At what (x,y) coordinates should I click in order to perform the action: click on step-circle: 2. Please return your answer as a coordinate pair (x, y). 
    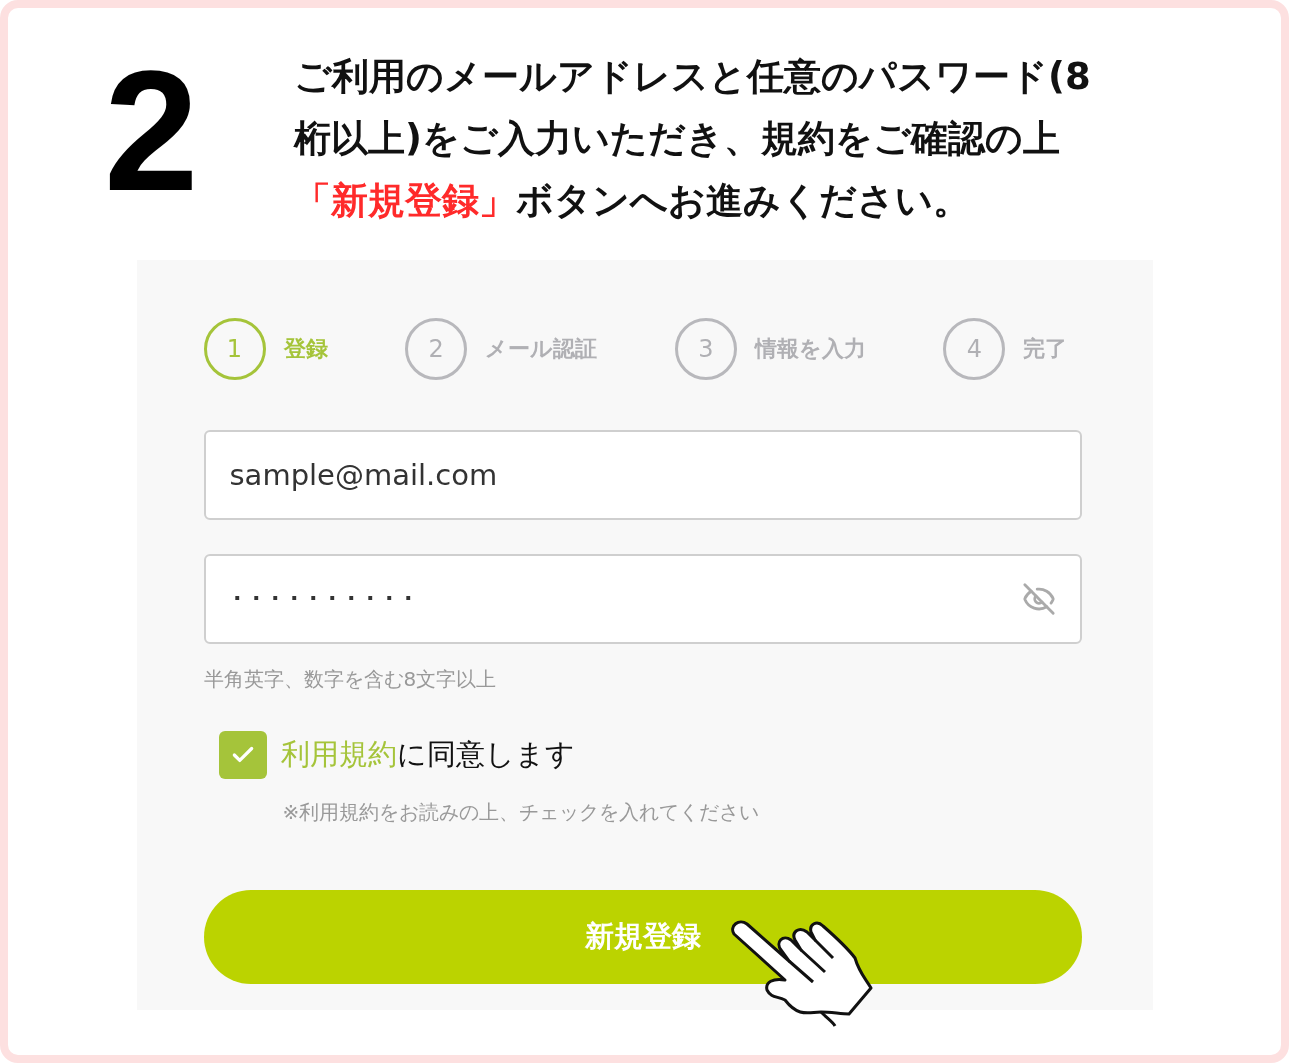
    Looking at the image, I should click on (436, 349).